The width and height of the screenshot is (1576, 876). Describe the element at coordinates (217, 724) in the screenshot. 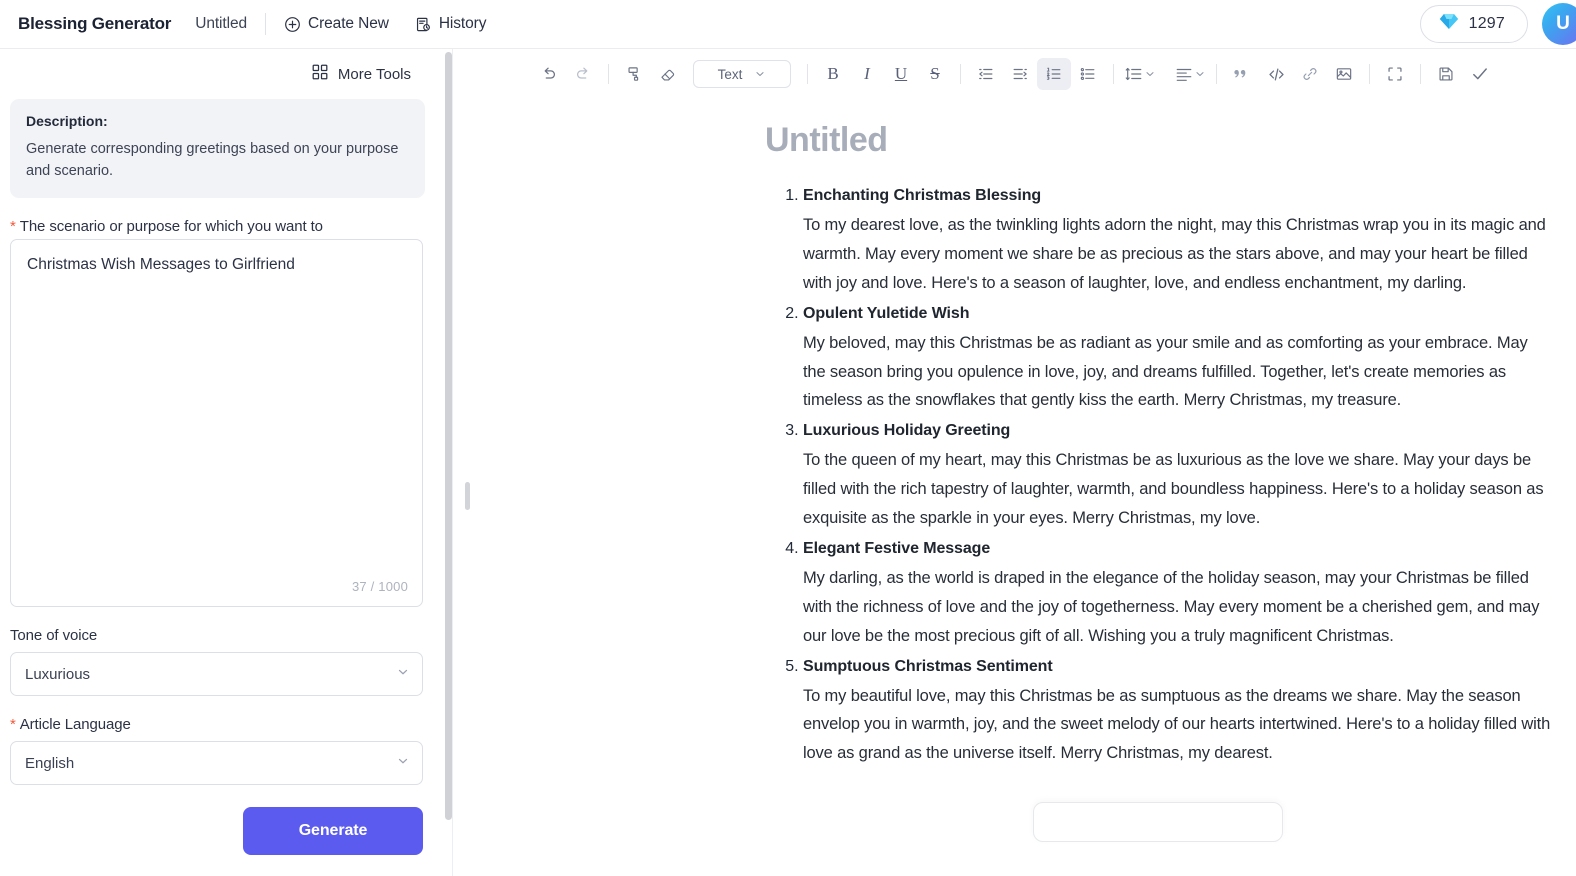

I see `language-field-label: * Article Language` at that location.